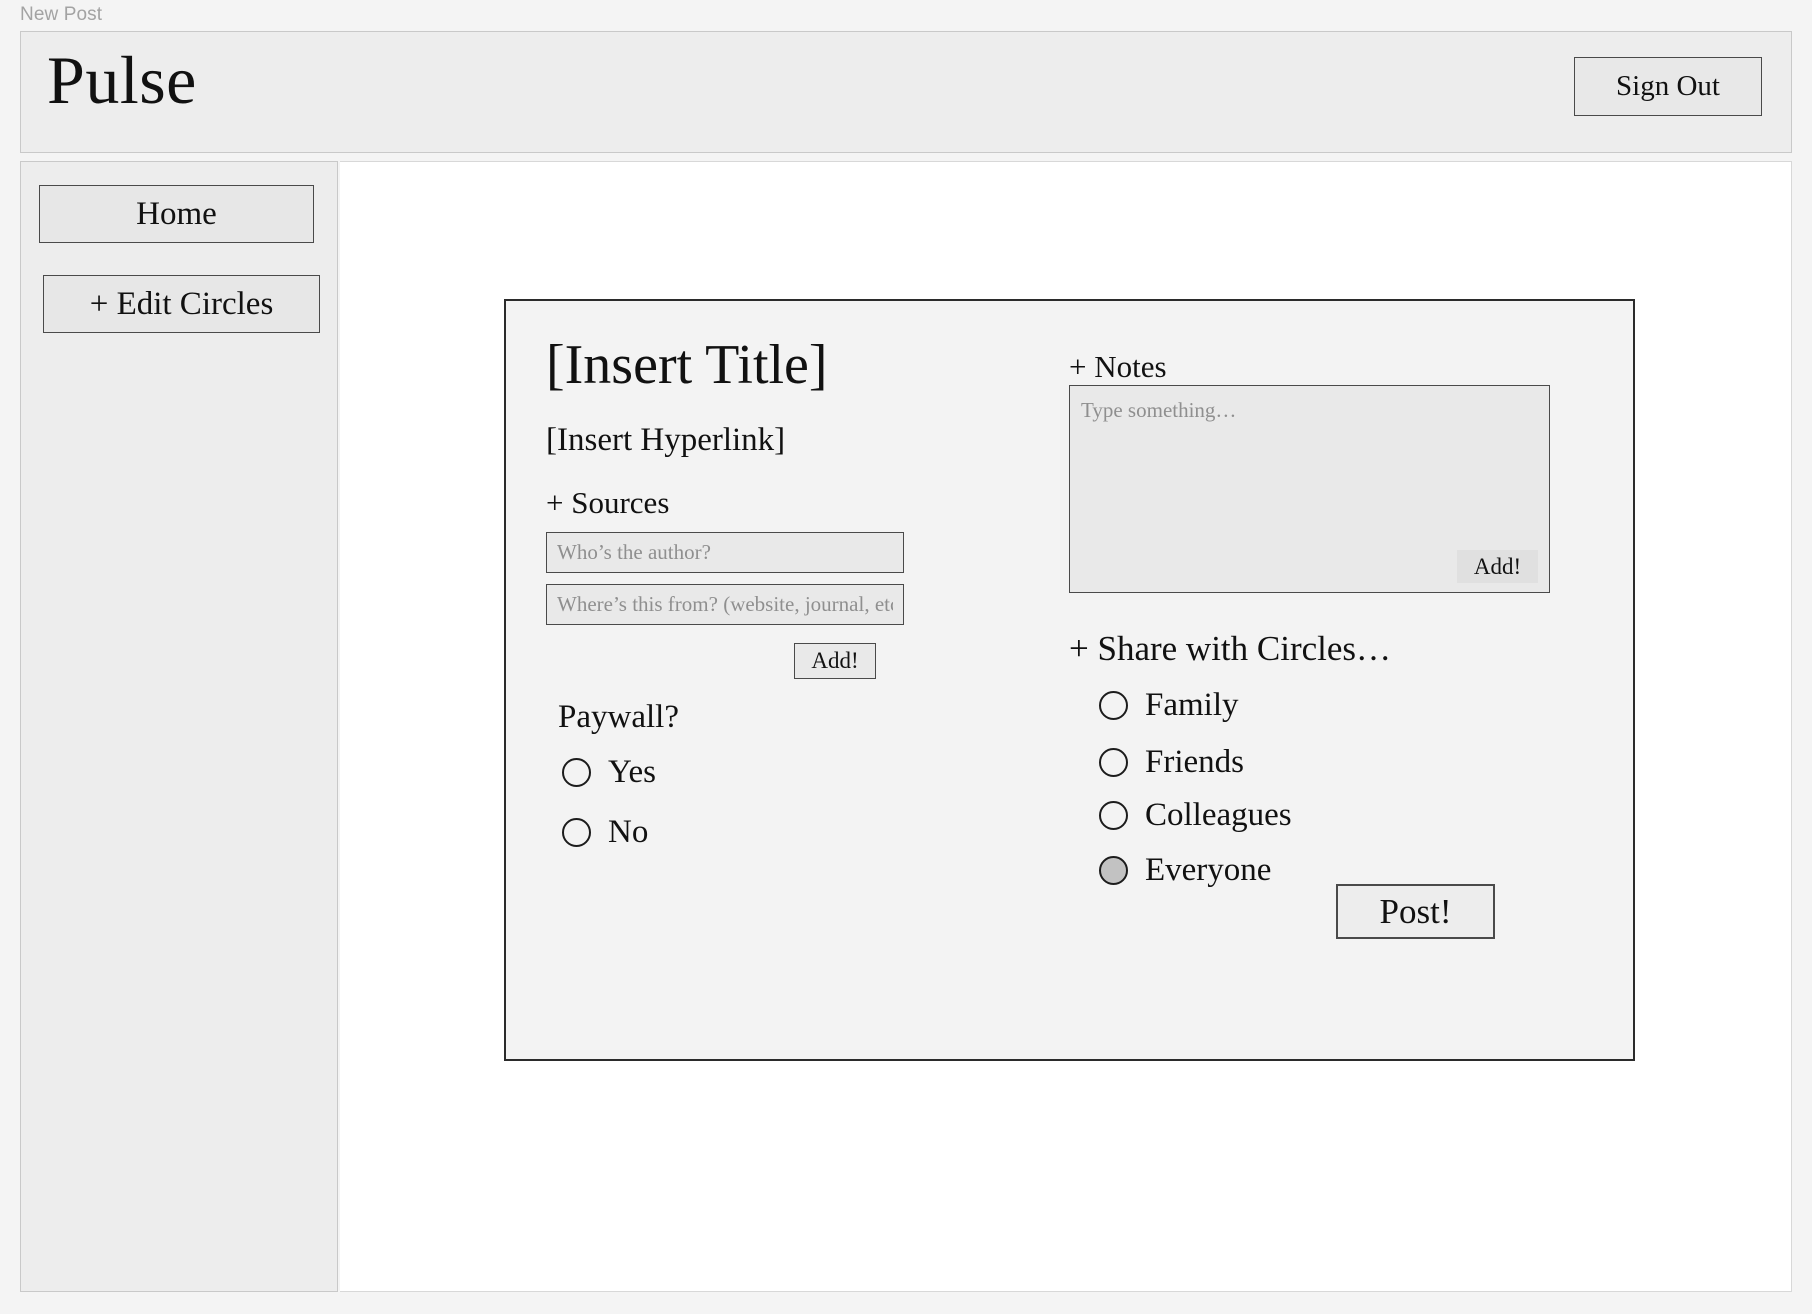 The image size is (1812, 1314). What do you see at coordinates (1194, 762) in the screenshot?
I see `circle-option-friends-label: Friends` at bounding box center [1194, 762].